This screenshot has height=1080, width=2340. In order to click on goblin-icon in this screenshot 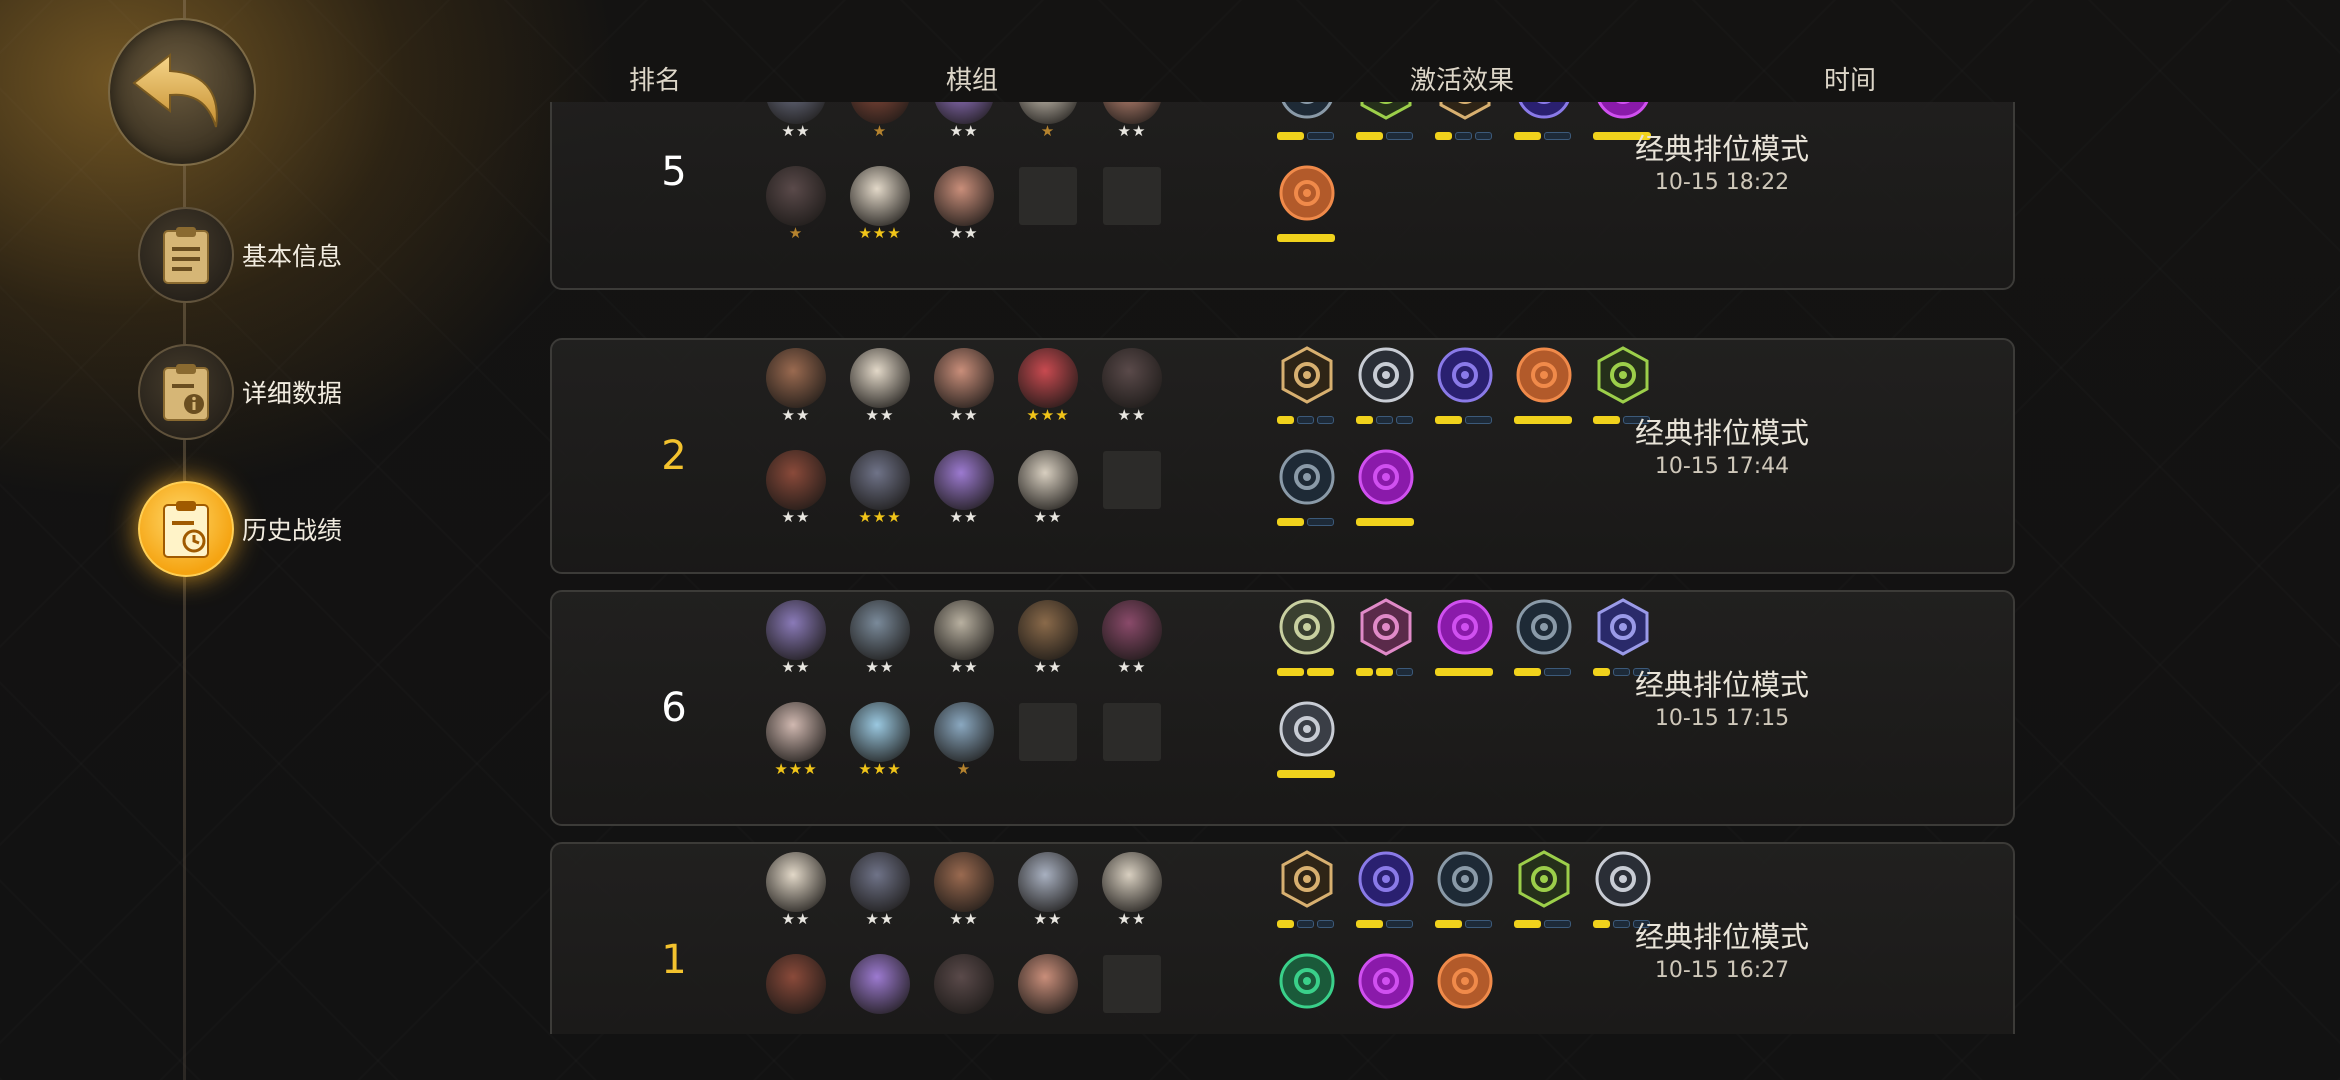, I will do `click(1544, 375)`.